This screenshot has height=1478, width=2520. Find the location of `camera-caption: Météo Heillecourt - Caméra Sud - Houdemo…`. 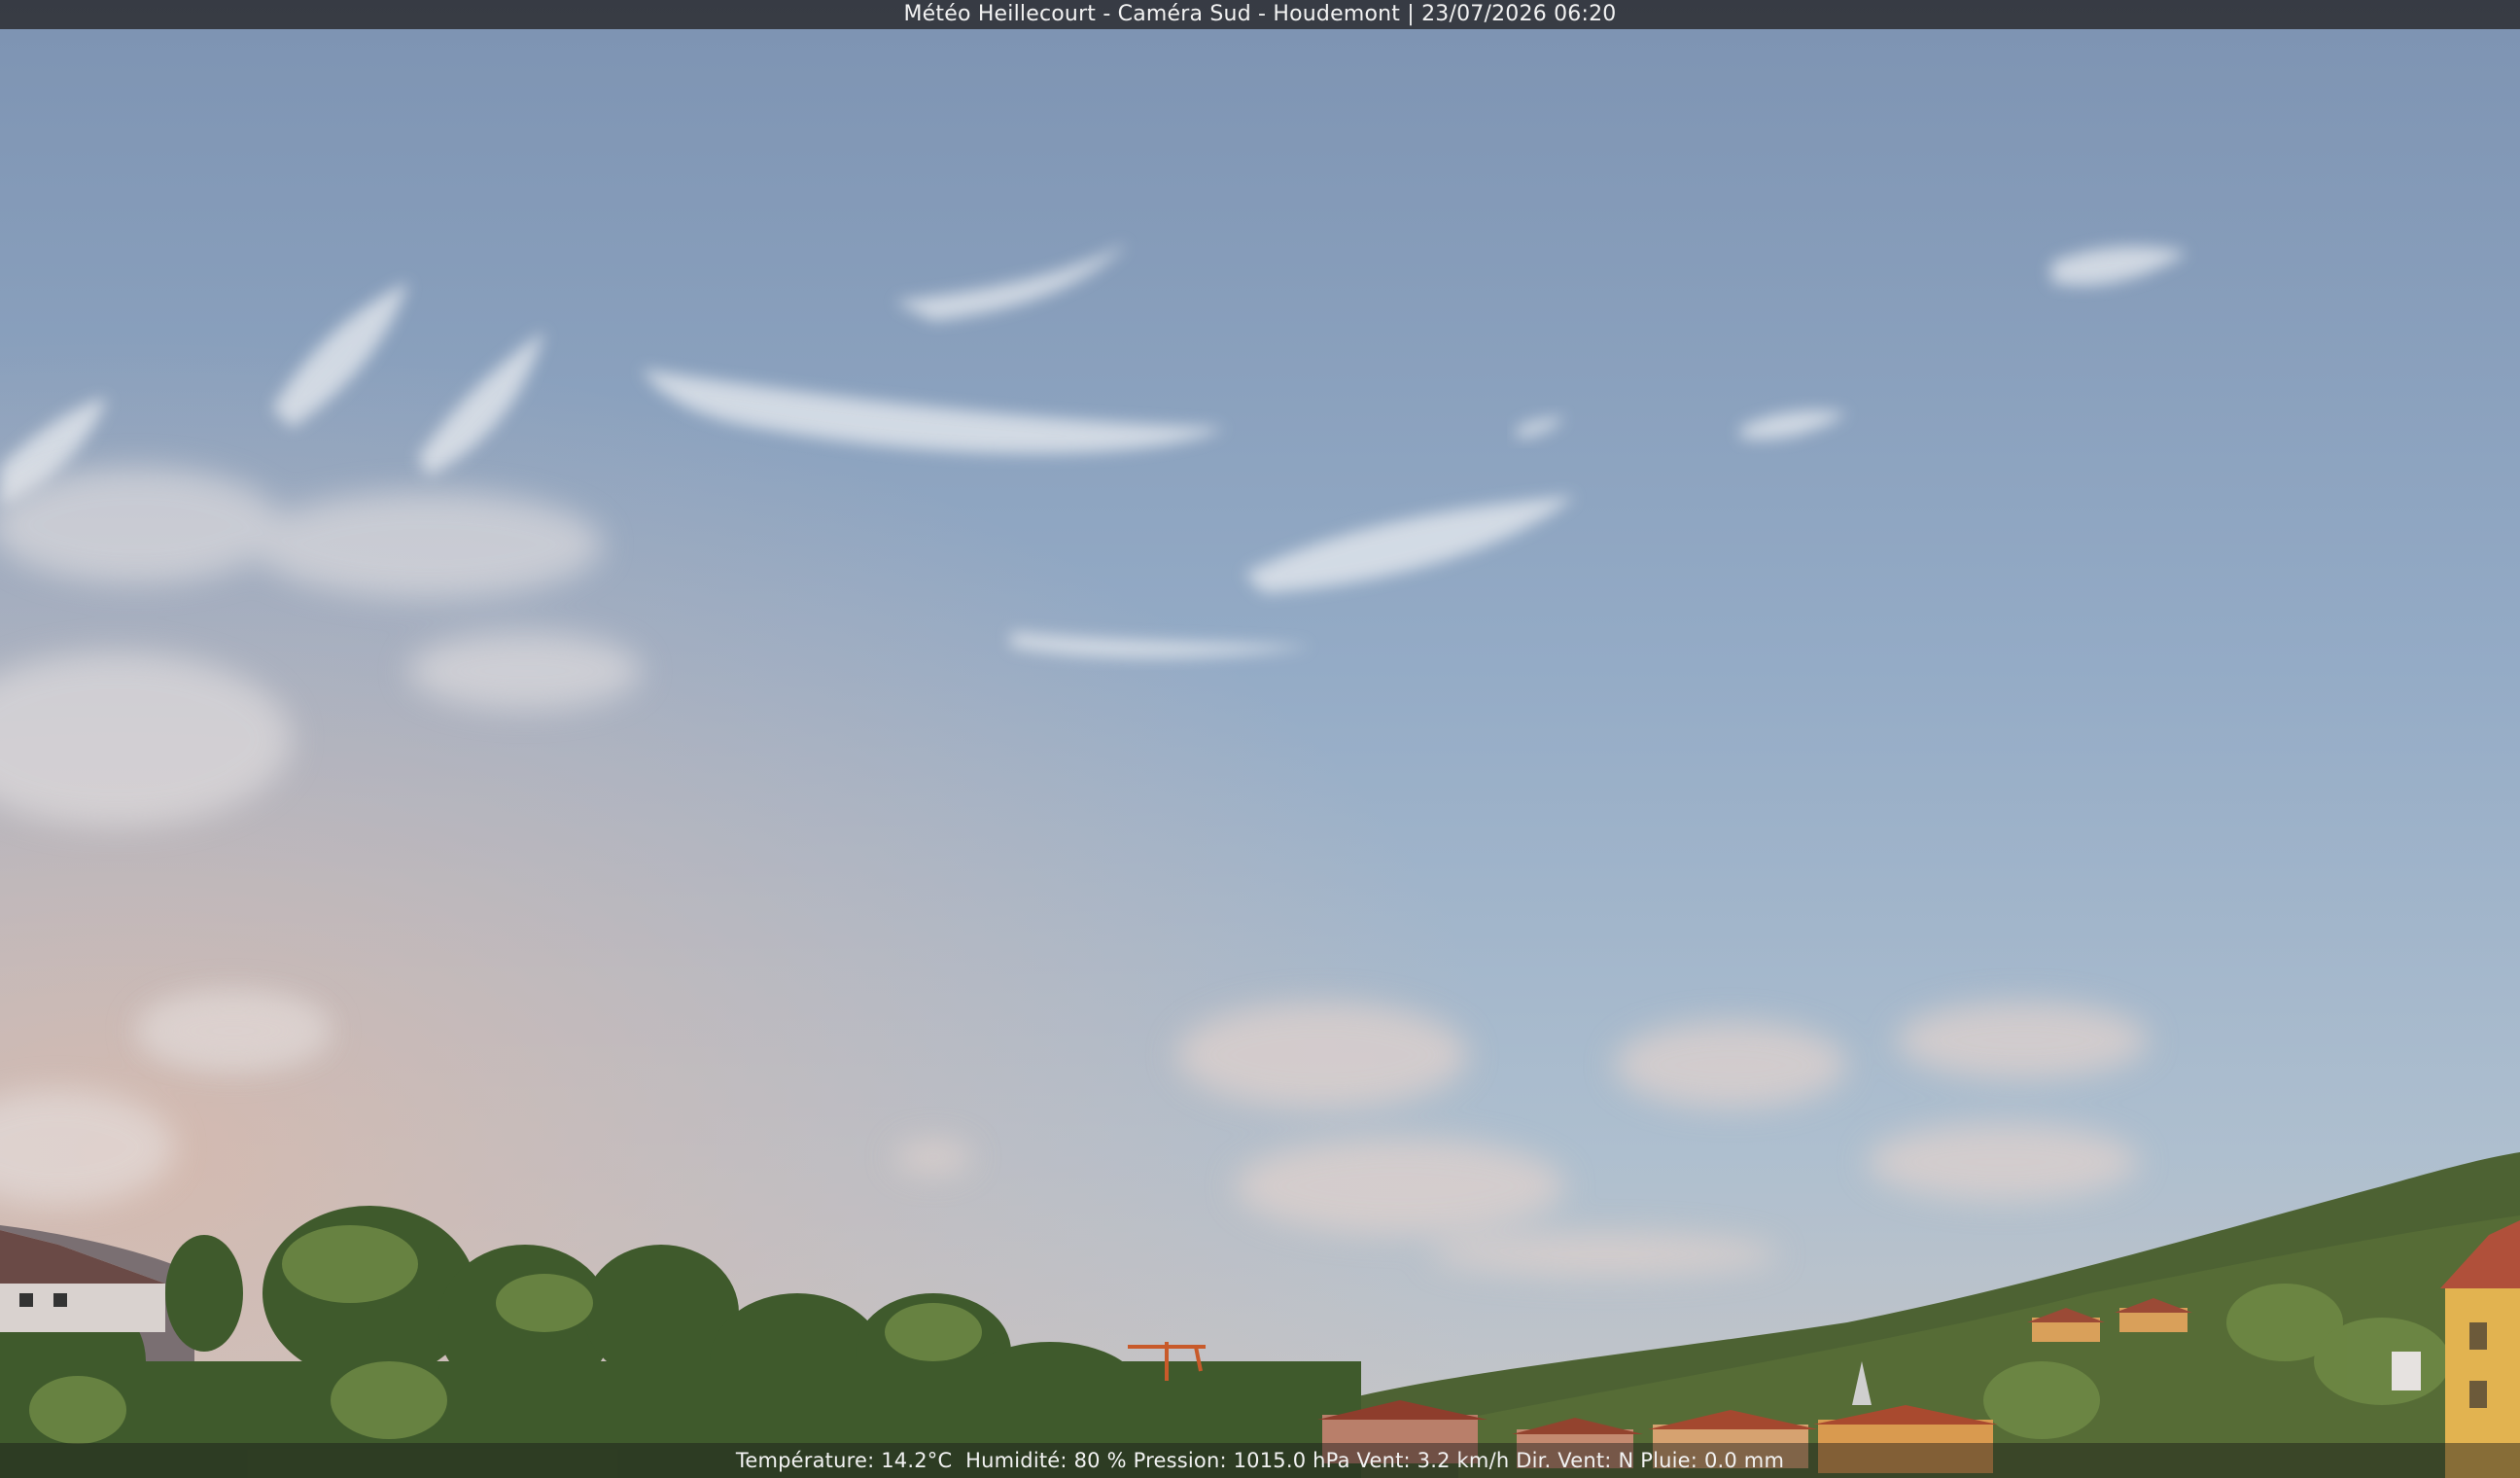

camera-caption: Météo Heillecourt - Caméra Sud - Houdemo… is located at coordinates (1260, 14).